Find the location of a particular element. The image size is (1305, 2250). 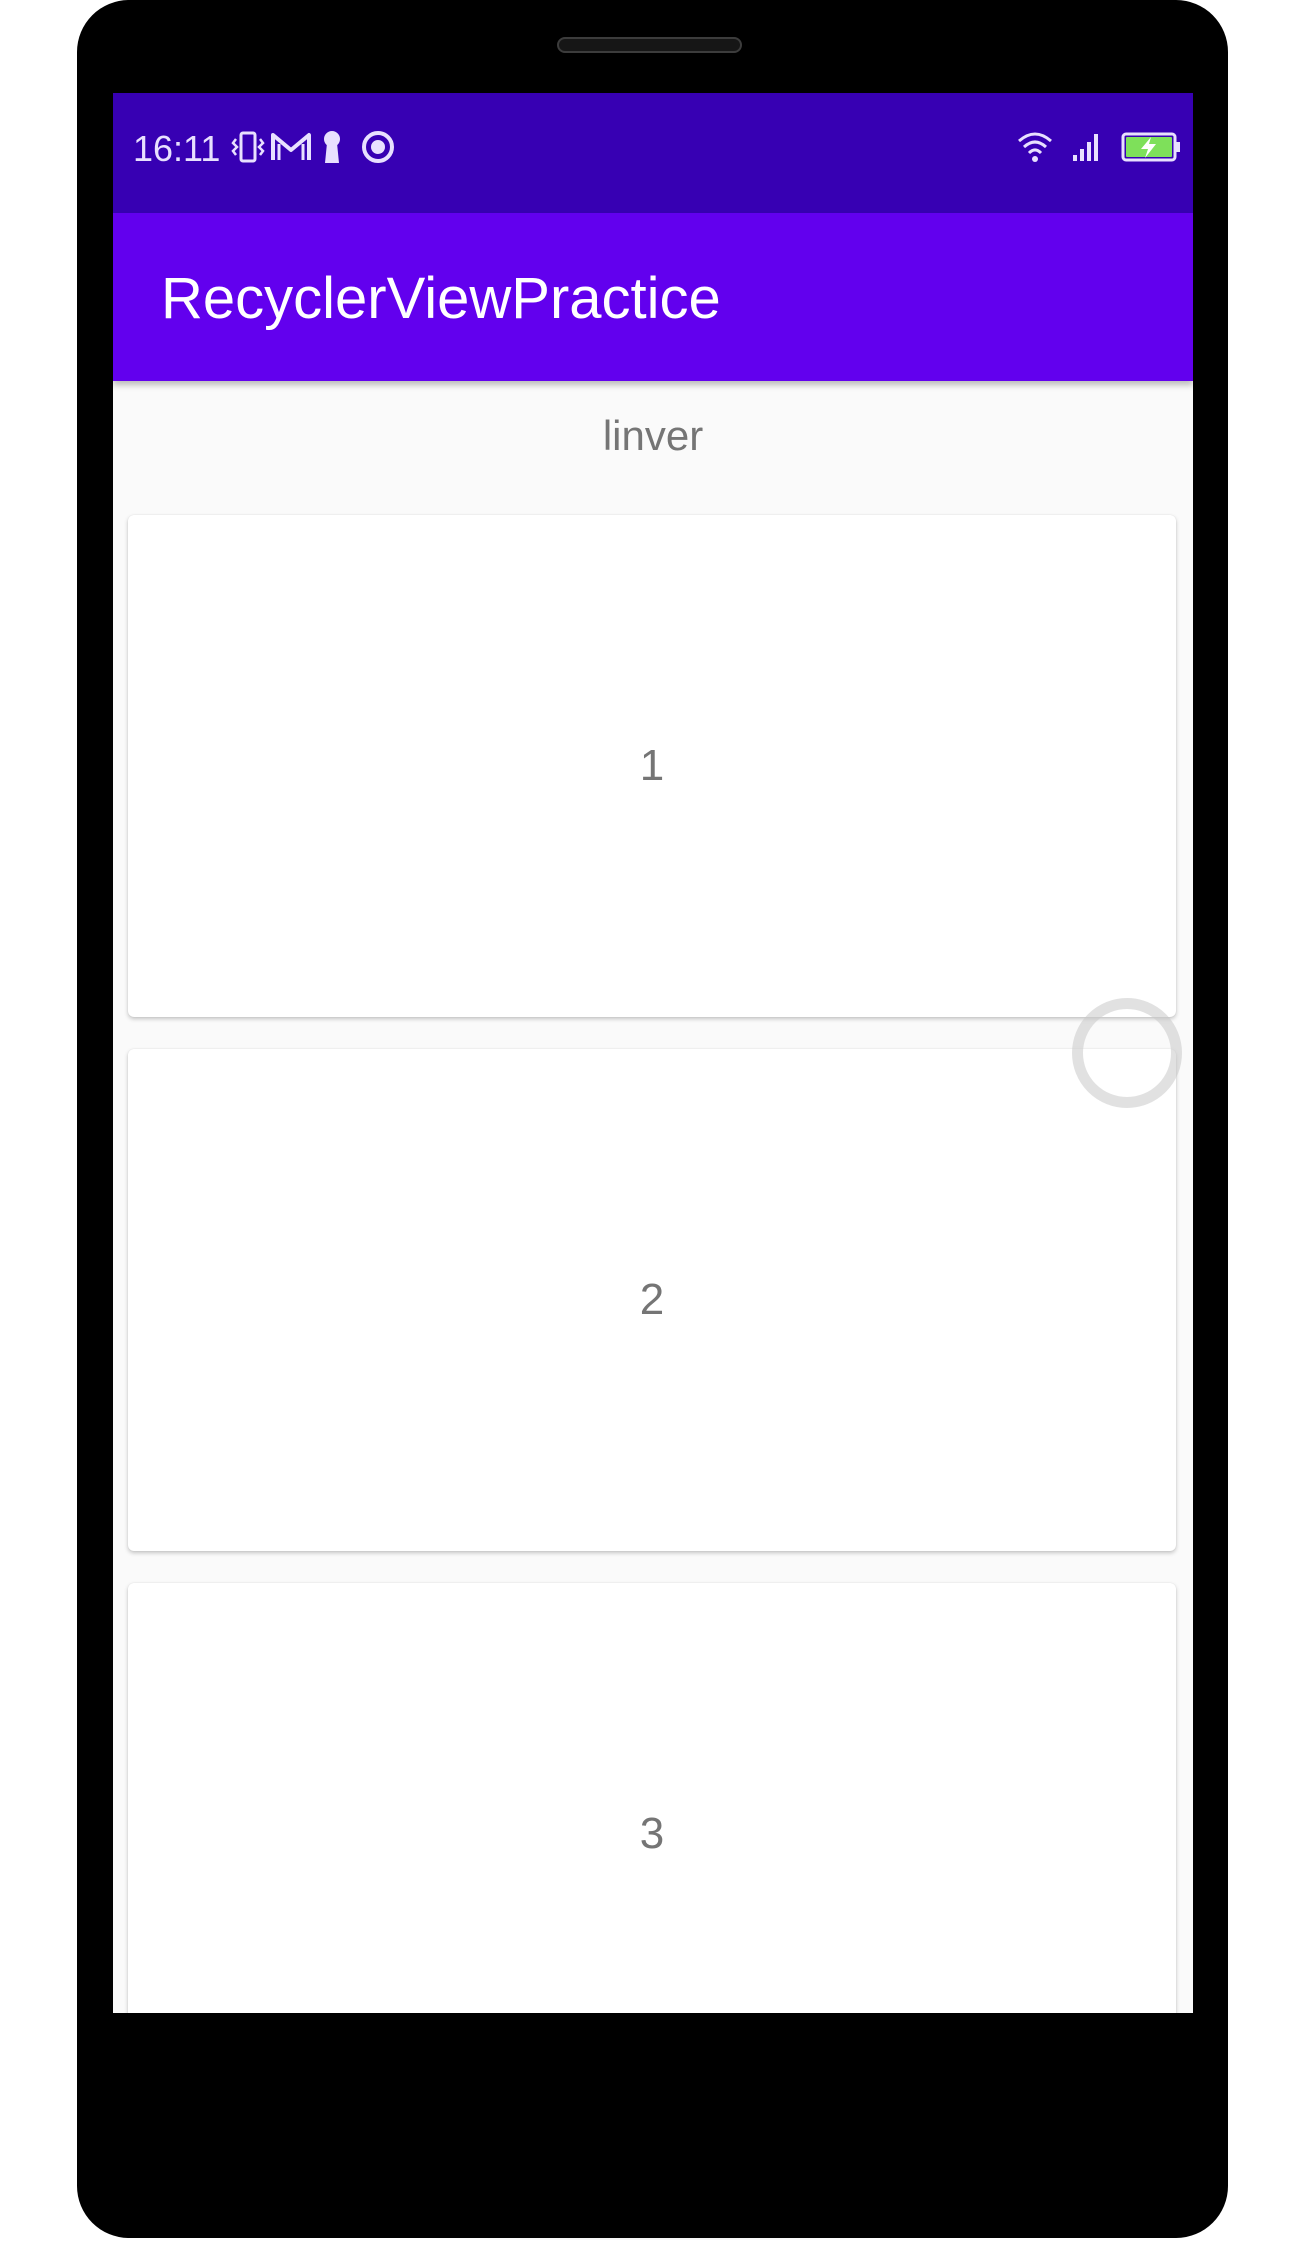

keyhole-icon is located at coordinates (332, 149).